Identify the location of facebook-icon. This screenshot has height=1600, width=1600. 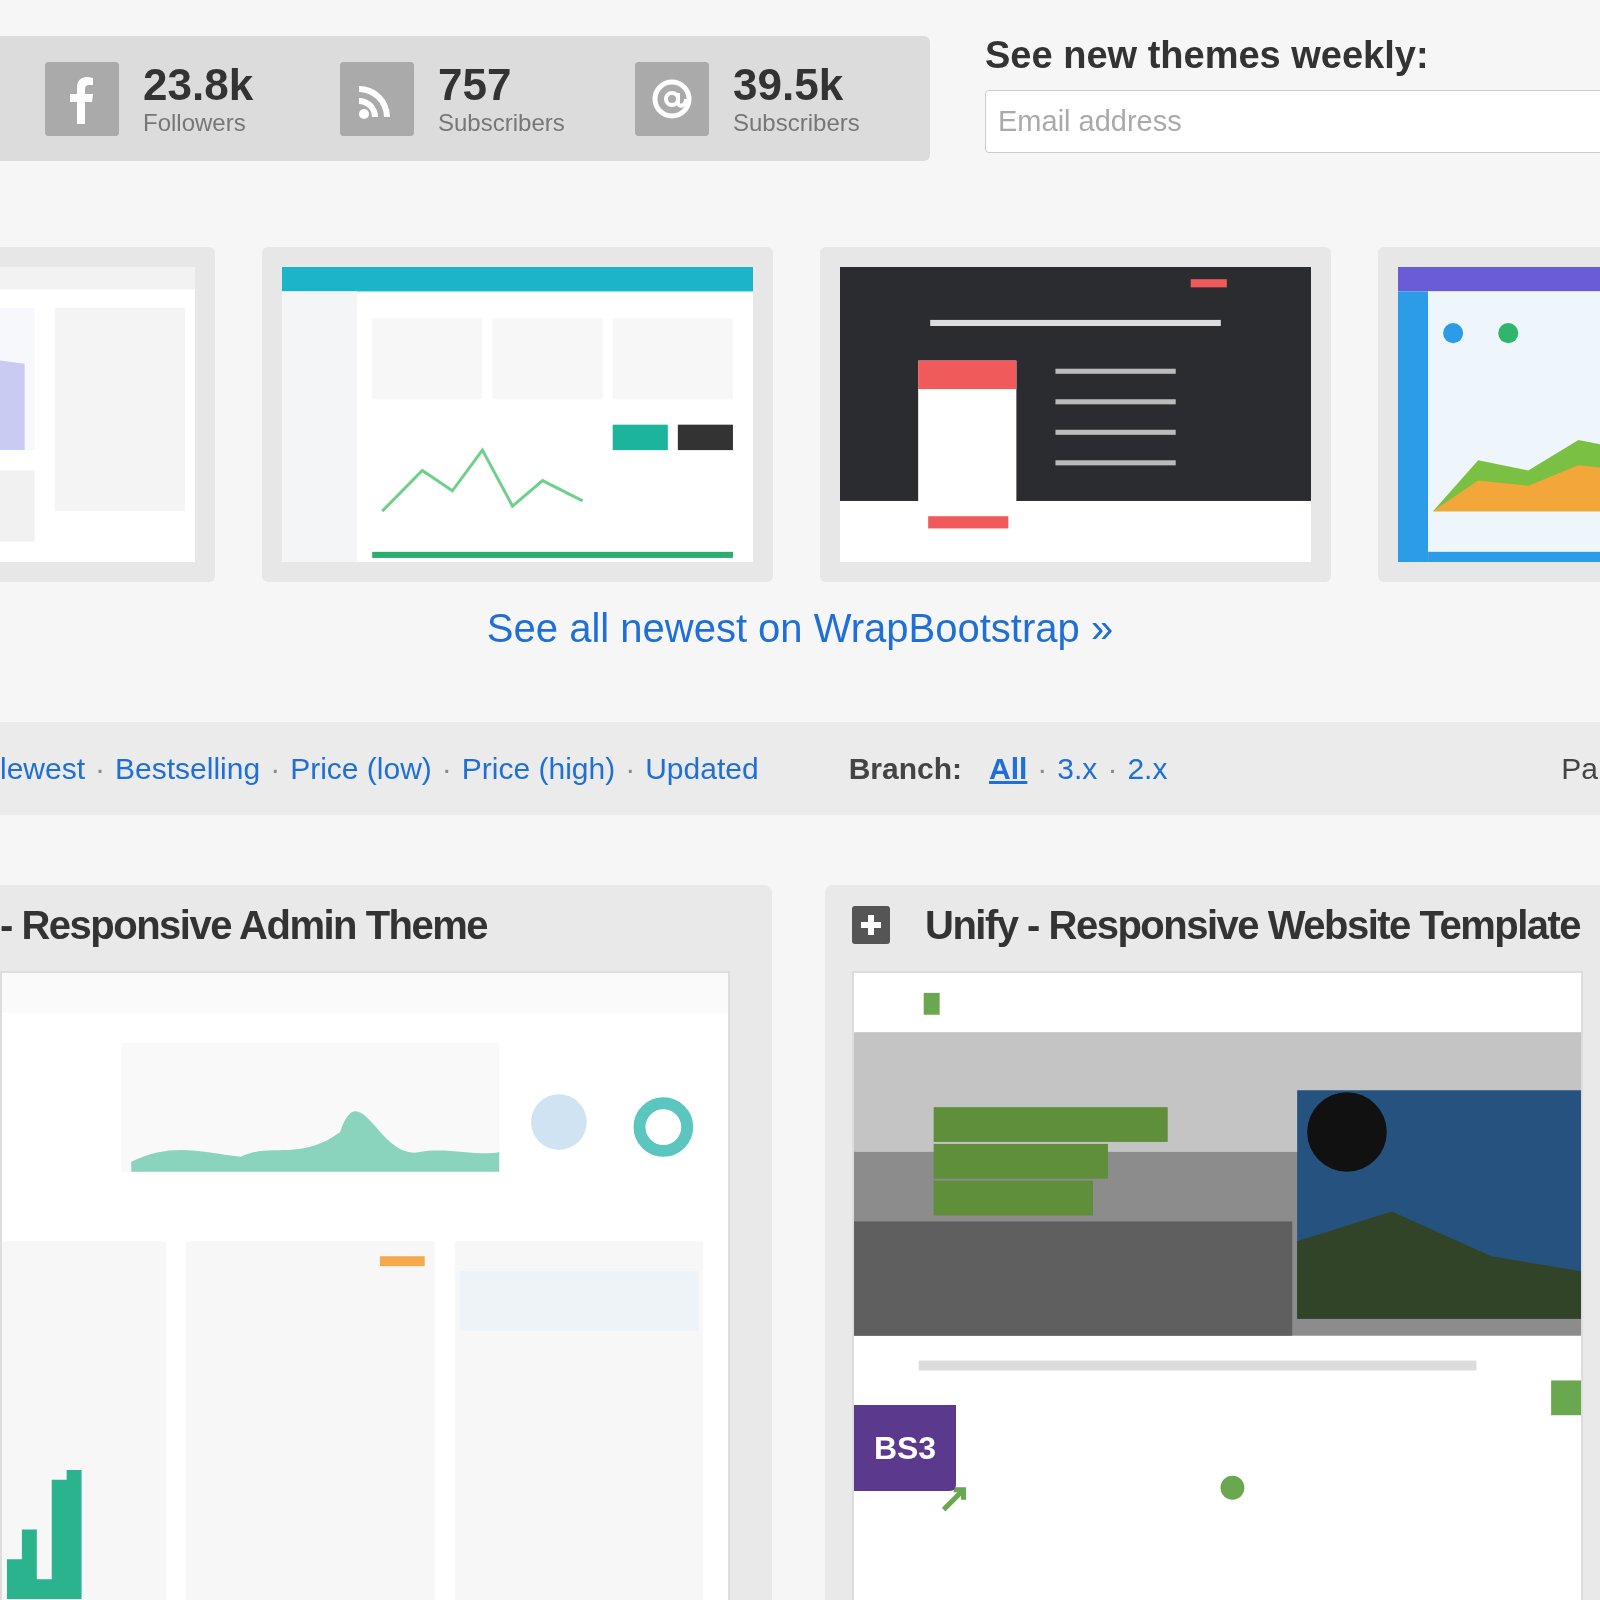
(82, 98).